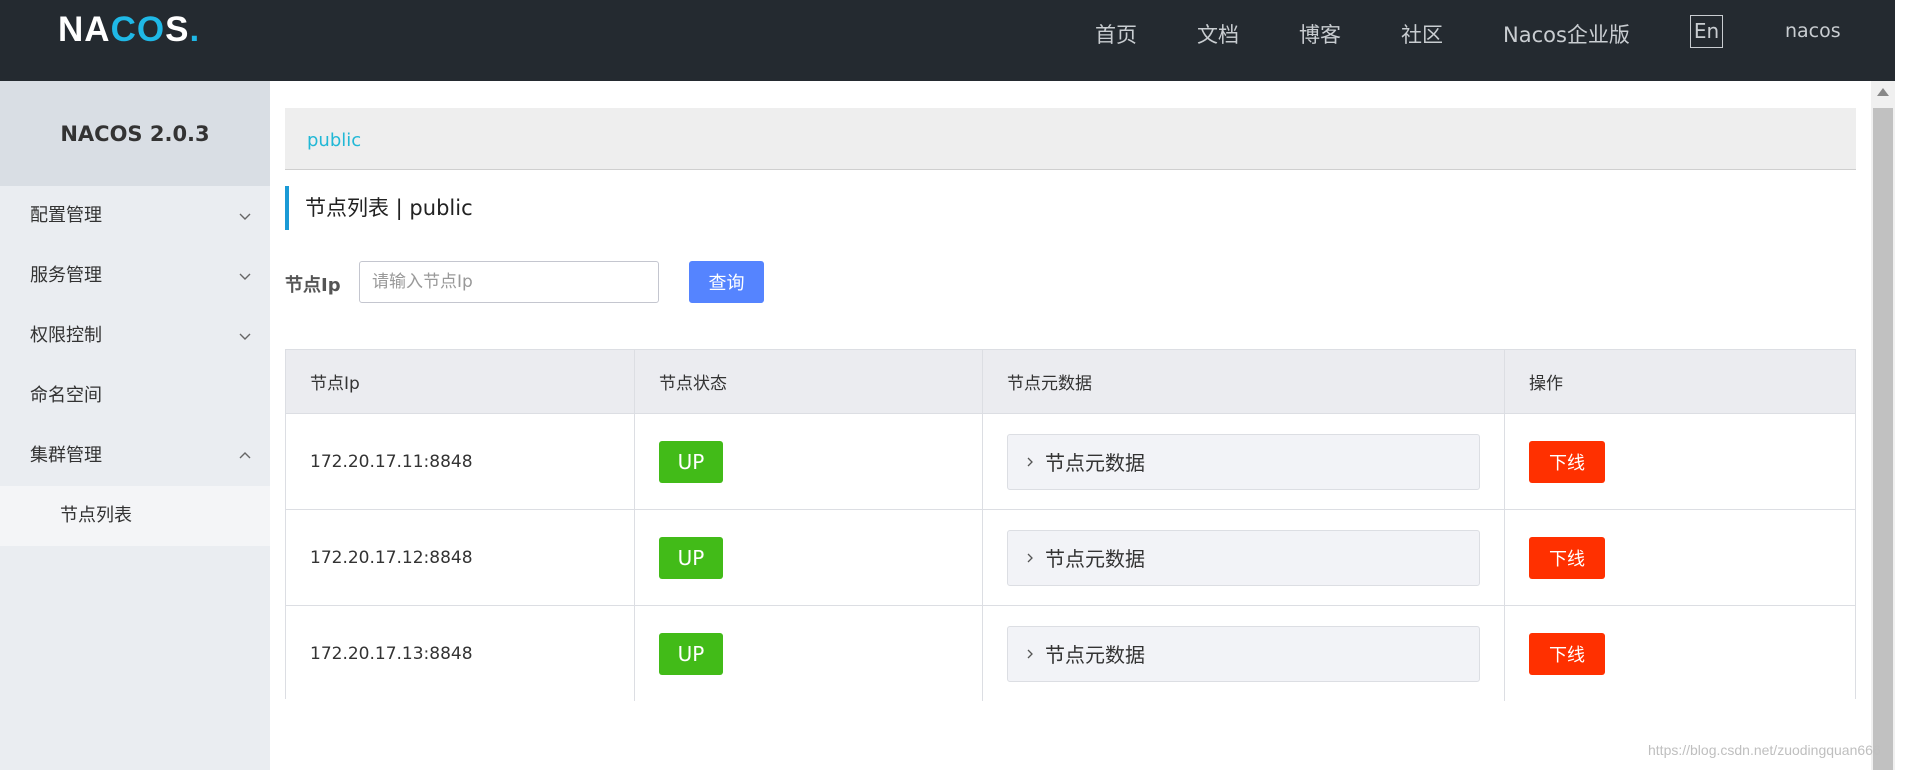  I want to click on top-bar: NACOS. 首页 文档 博客 社区 Nacos企业版 En nacos, so click(947, 40).